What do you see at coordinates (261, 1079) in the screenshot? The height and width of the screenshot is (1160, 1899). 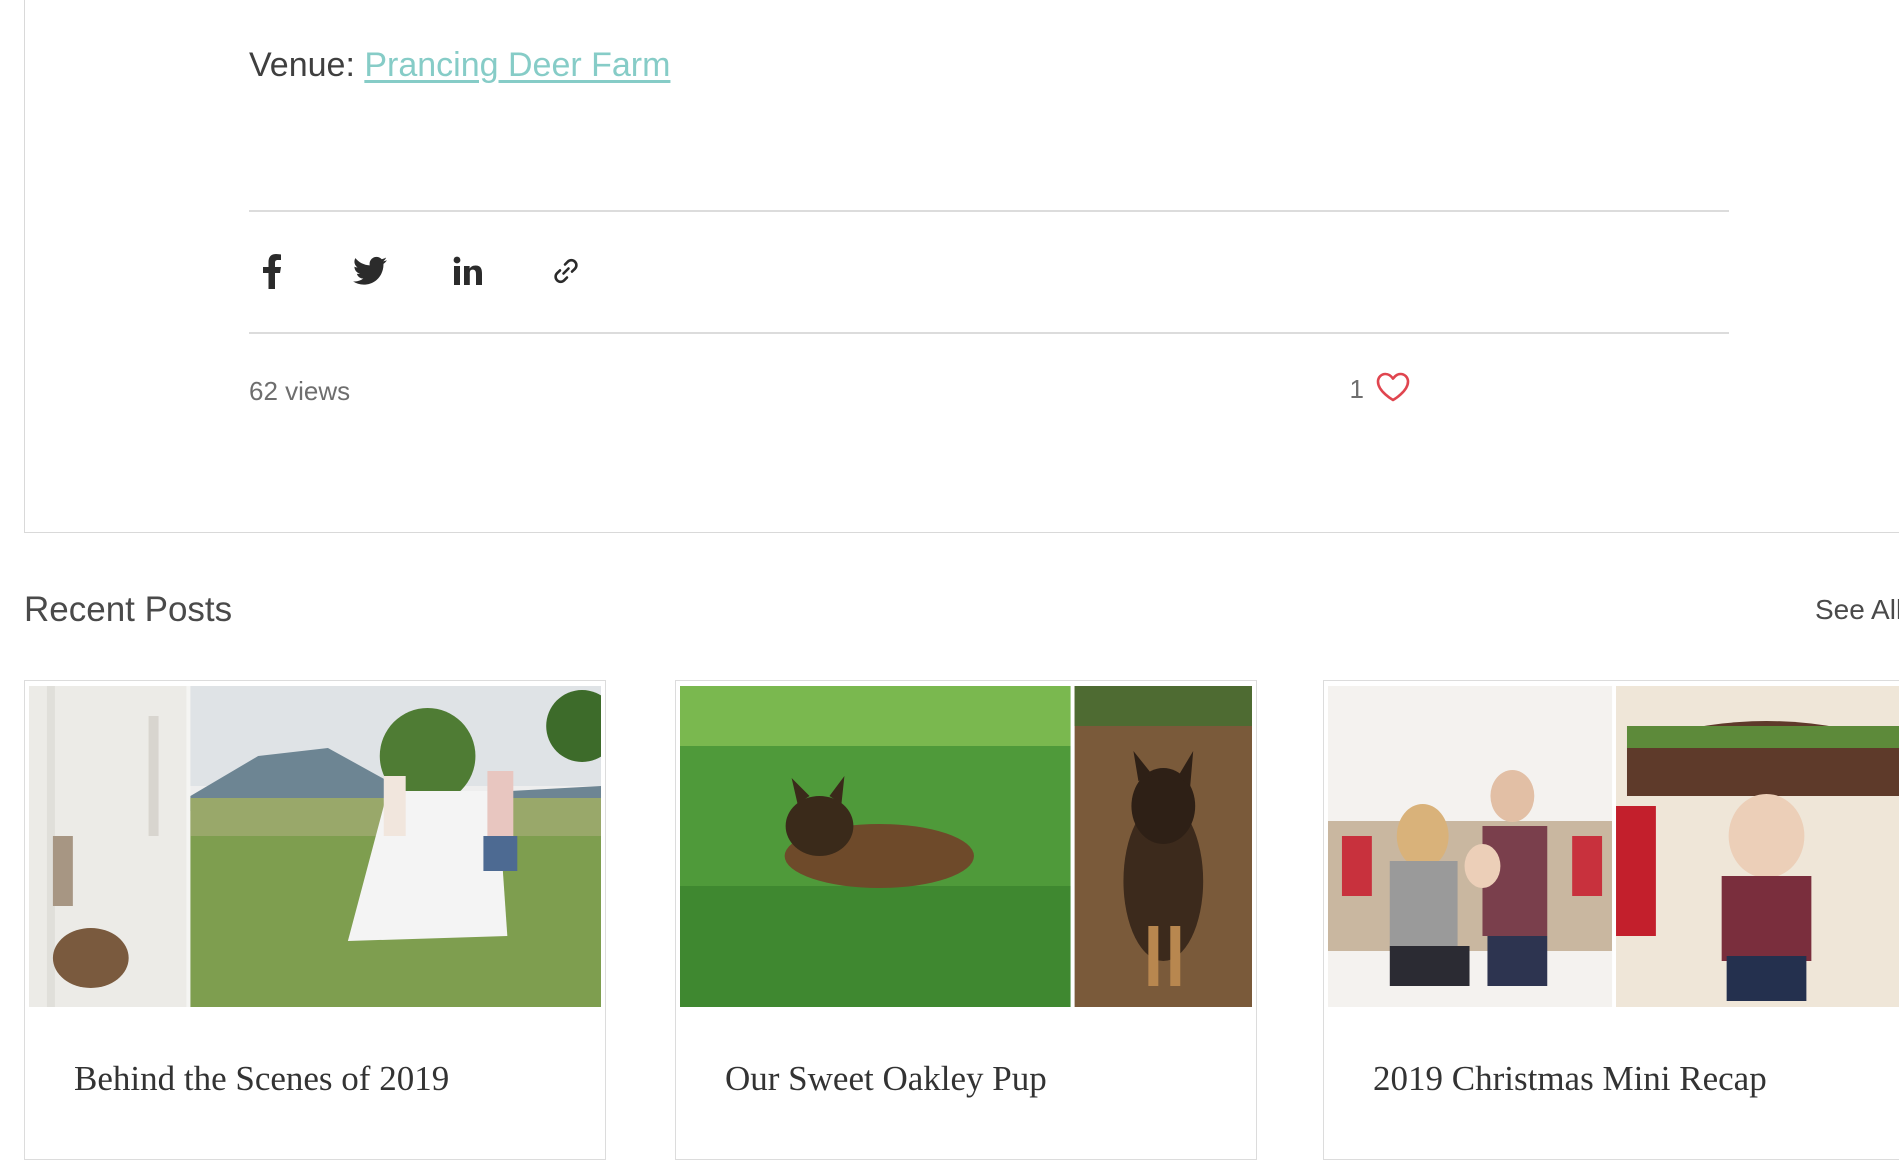 I see `post-title: Behind the Scenes of 2019` at bounding box center [261, 1079].